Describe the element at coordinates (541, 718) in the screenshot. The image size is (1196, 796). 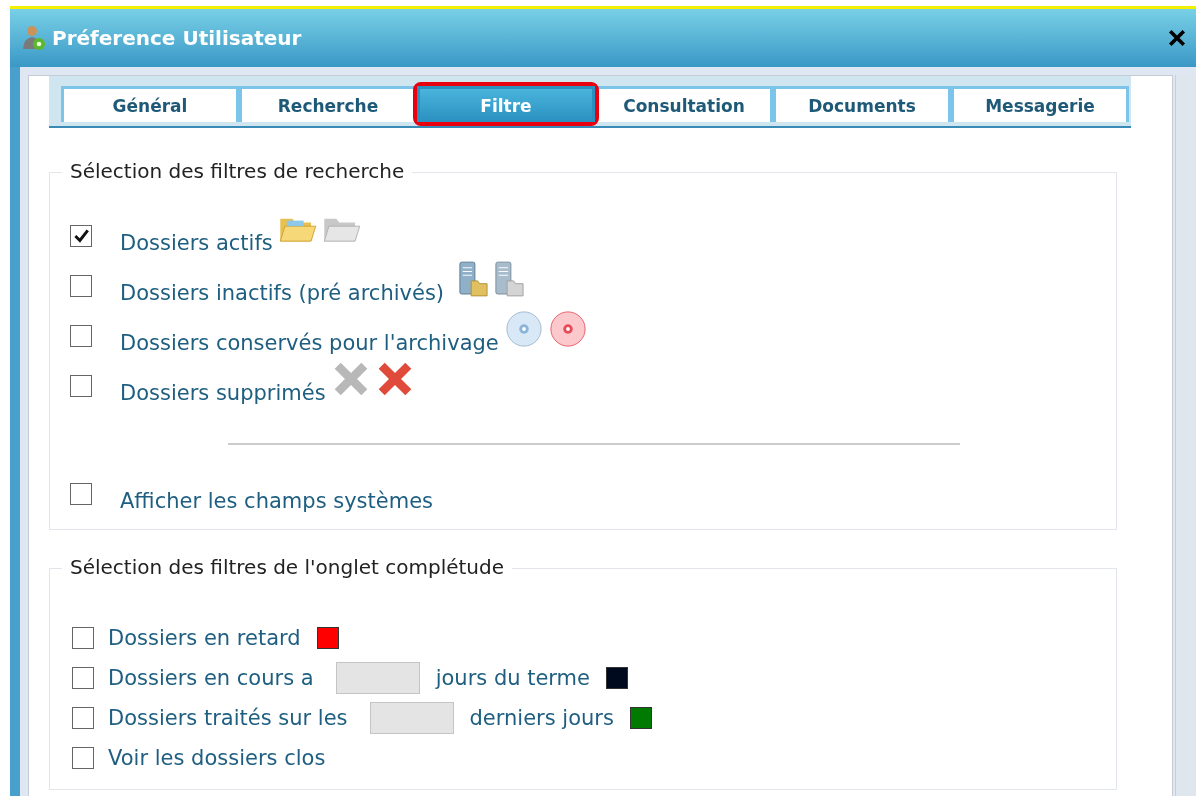
I see `field-suffix: derniers jours` at that location.